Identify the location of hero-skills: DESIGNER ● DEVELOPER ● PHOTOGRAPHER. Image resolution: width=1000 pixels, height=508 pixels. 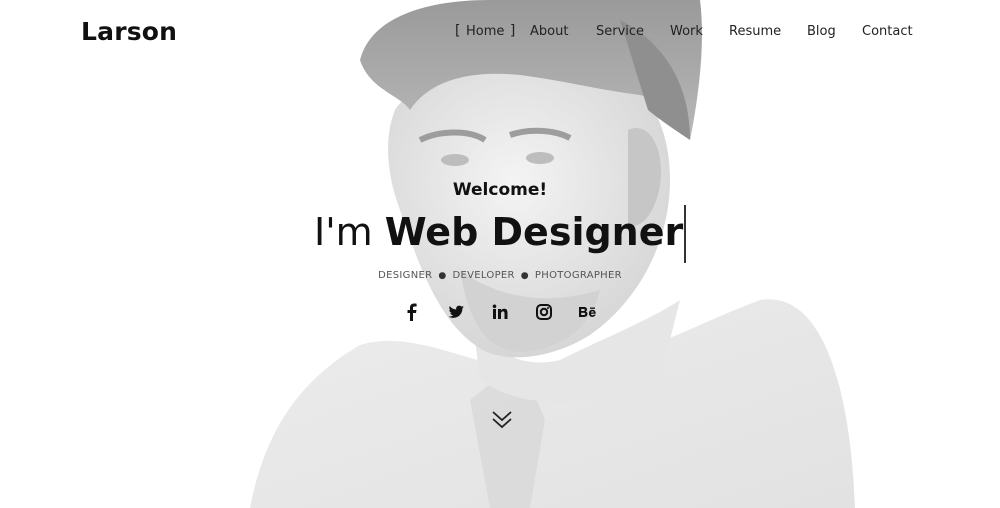
(500, 275).